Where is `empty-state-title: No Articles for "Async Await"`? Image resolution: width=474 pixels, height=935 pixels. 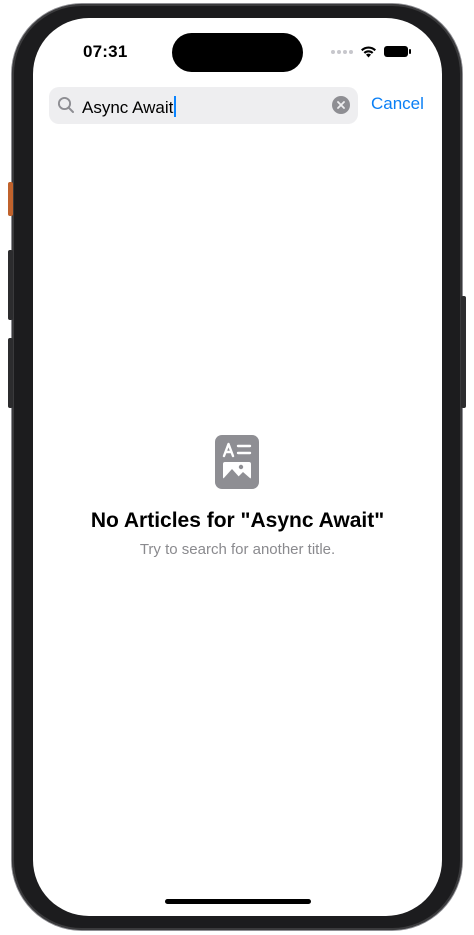 empty-state-title: No Articles for "Async Await" is located at coordinates (237, 520).